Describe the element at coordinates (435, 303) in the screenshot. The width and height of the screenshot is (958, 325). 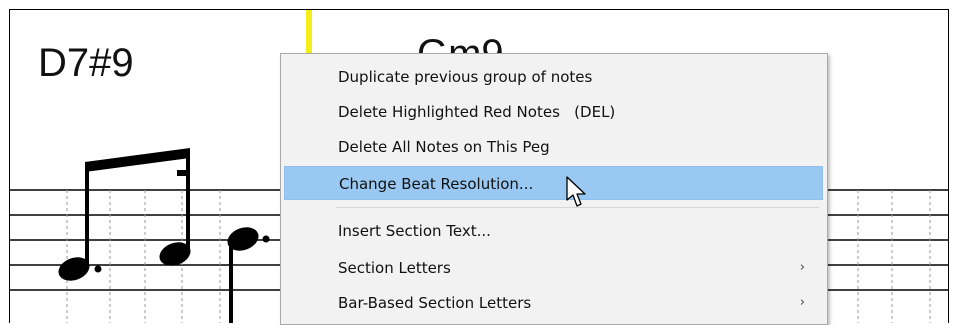
I see `menu-item-label: Bar-Based Section Letters` at that location.